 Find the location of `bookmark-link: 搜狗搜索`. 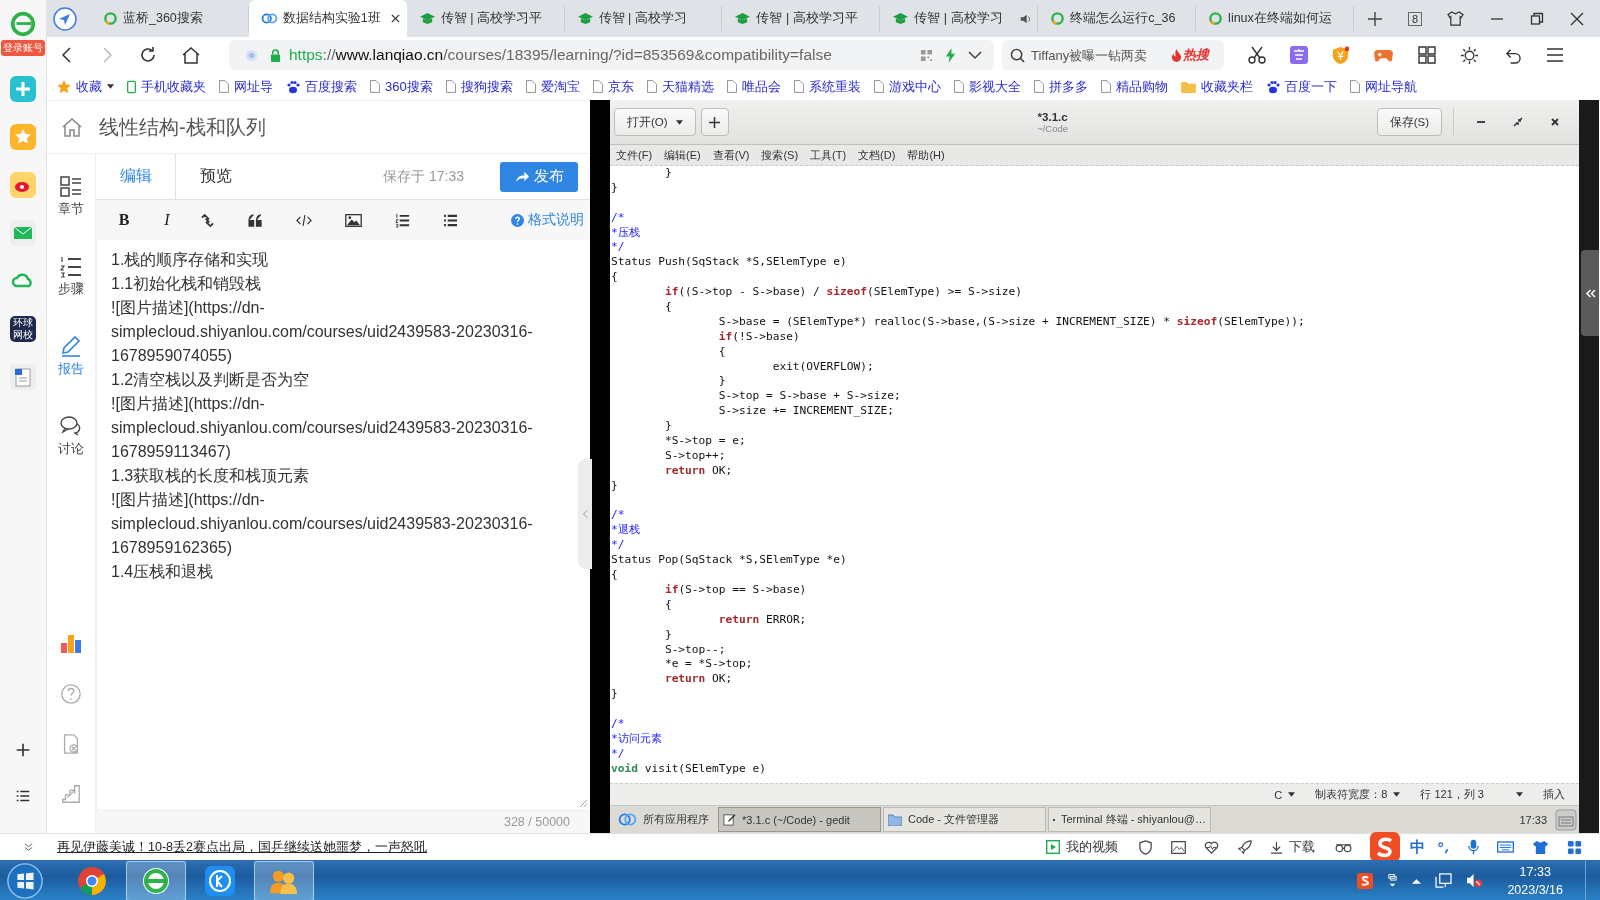

bookmark-link: 搜狗搜索 is located at coordinates (479, 86).